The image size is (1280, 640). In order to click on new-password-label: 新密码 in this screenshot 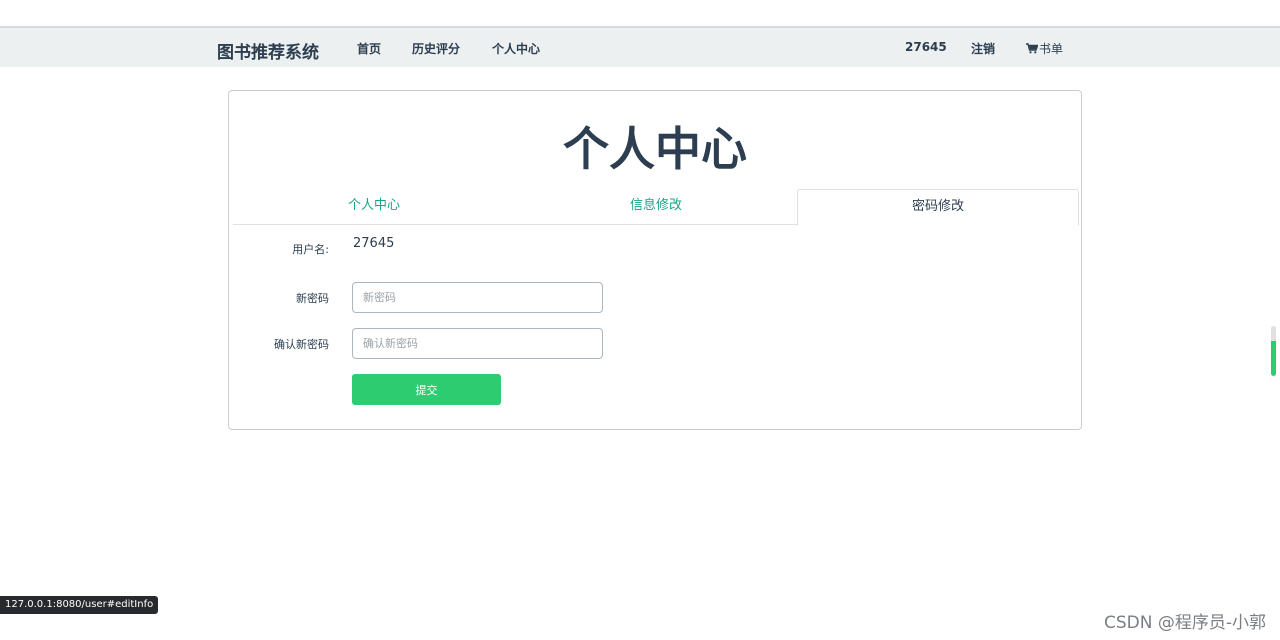, I will do `click(312, 298)`.